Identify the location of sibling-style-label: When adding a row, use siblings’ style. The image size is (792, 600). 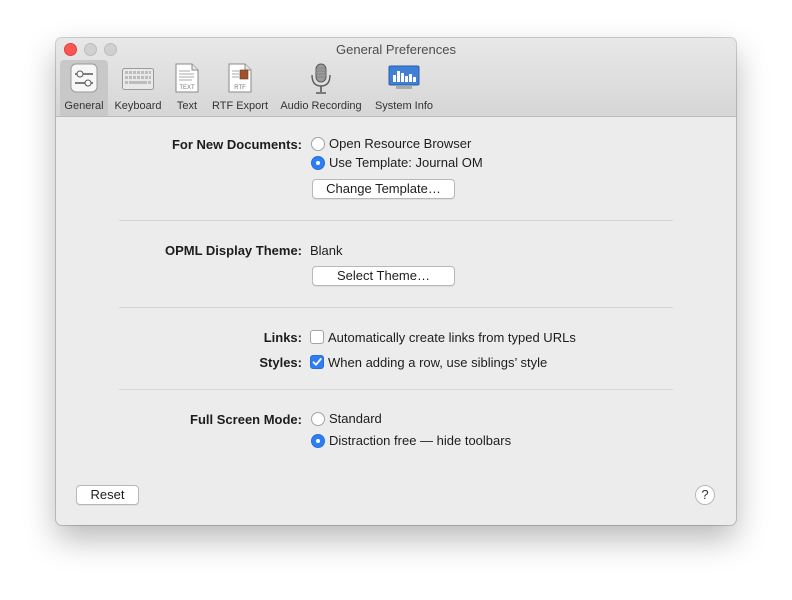
(438, 362).